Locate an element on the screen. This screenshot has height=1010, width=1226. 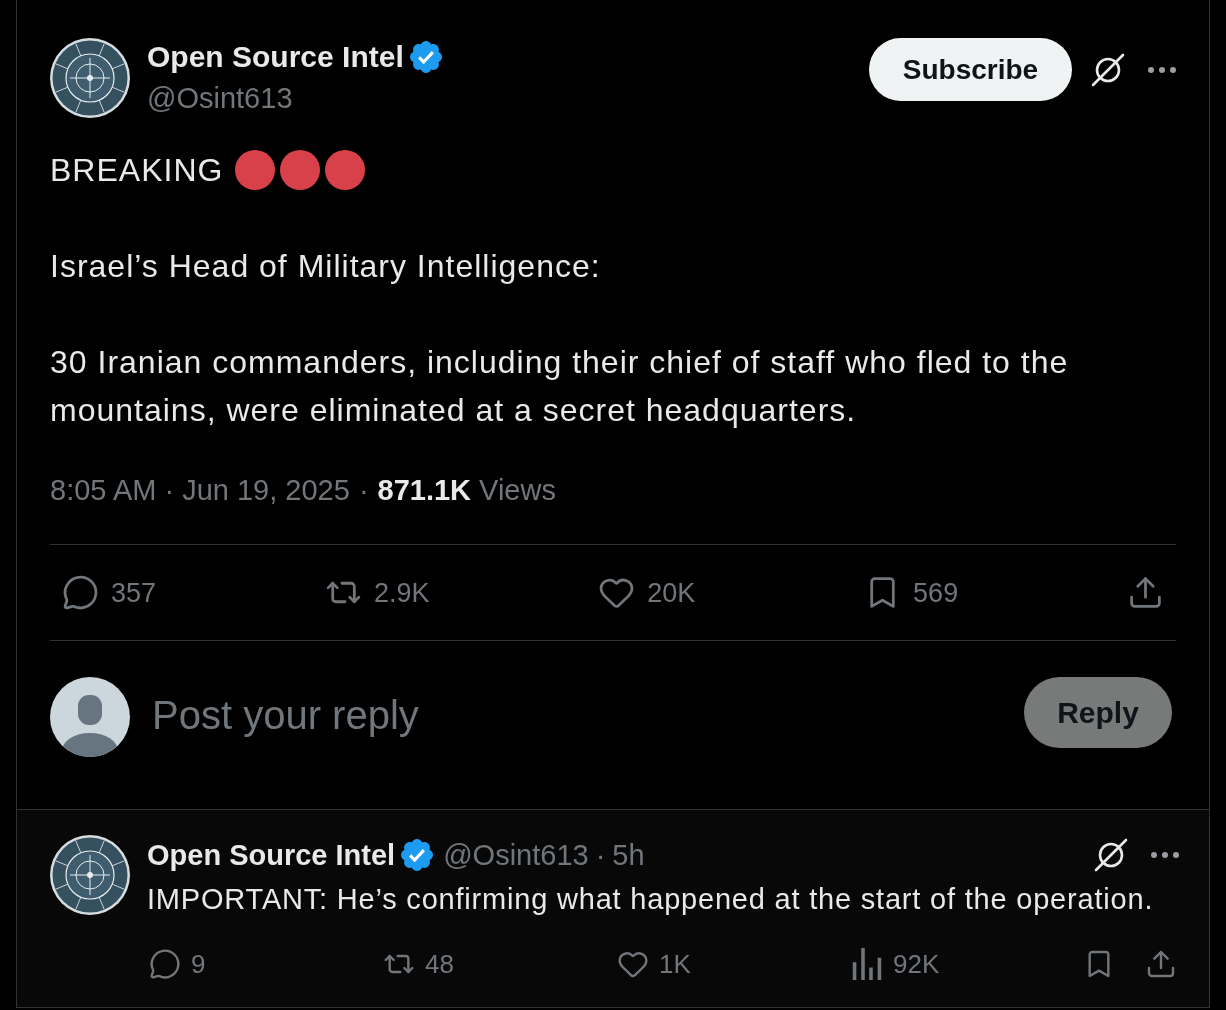
like-button: 1K is located at coordinates (654, 964).